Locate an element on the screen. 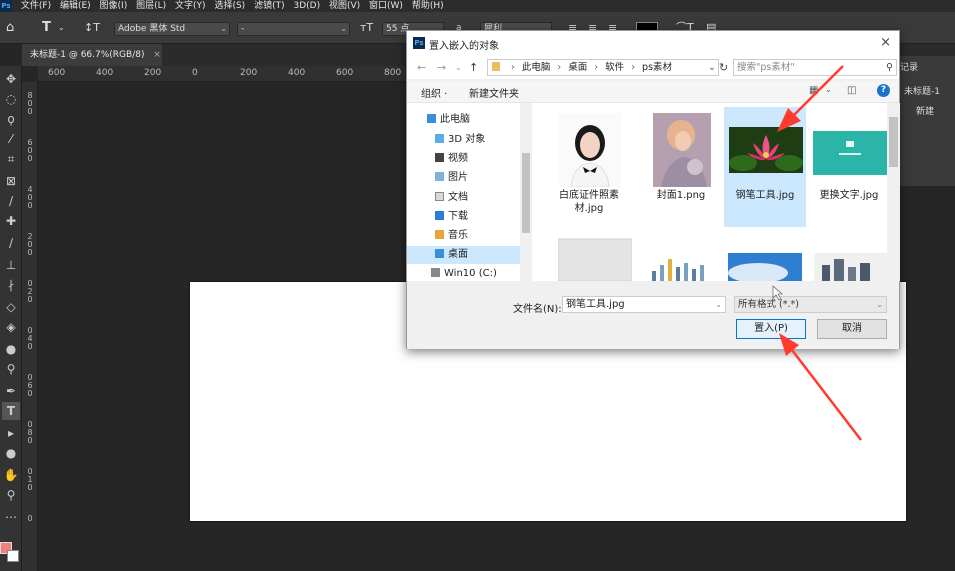 This screenshot has height=571, width=955. paint-bucket-icon: ◈ is located at coordinates (11, 327).